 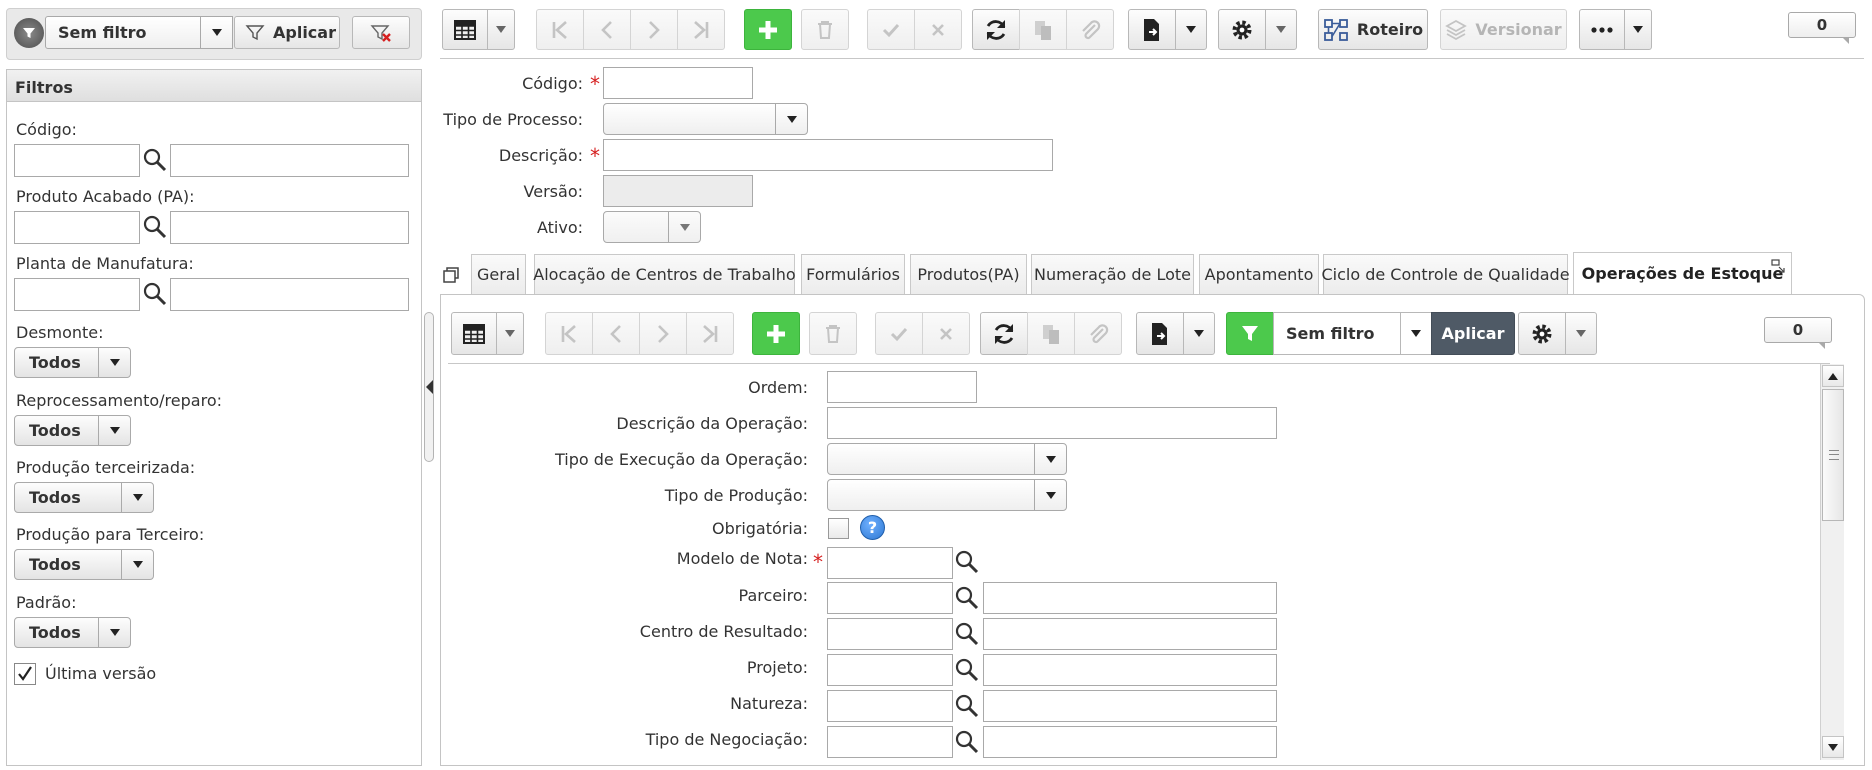 I want to click on filter-planta-description, so click(x=289, y=294).